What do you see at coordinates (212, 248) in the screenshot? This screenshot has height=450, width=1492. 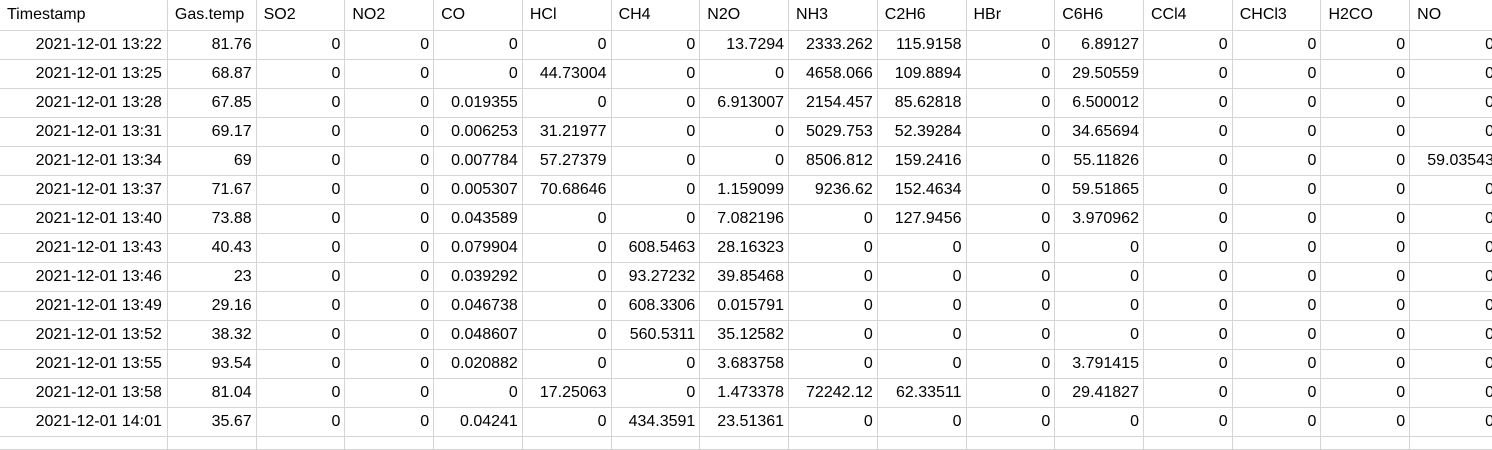 I see `value-cell: 40.43` at bounding box center [212, 248].